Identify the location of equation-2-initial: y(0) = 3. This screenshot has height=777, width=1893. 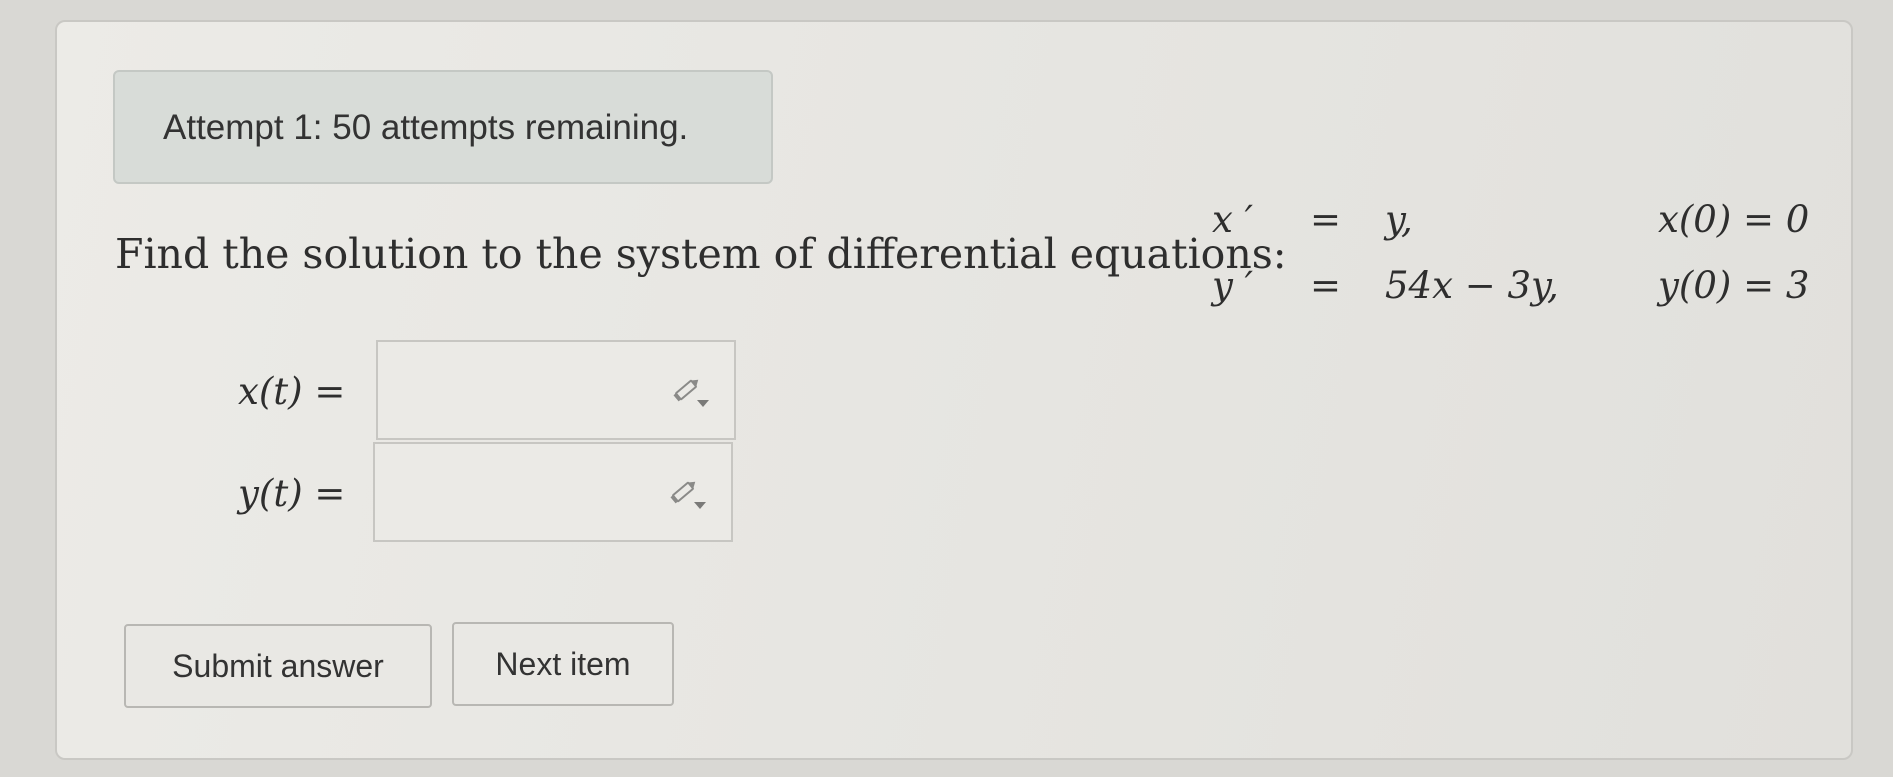
(1734, 285).